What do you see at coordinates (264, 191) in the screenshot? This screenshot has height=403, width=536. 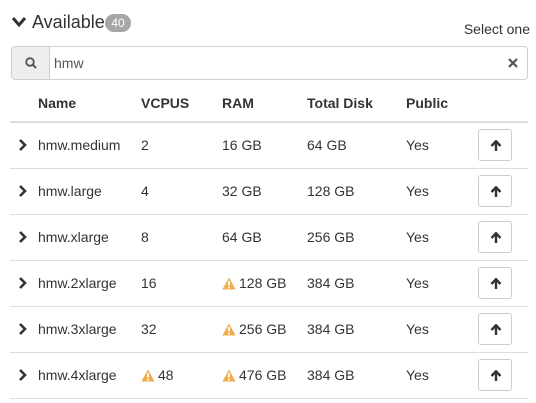 I see `ram-cell: 32 GB` at bounding box center [264, 191].